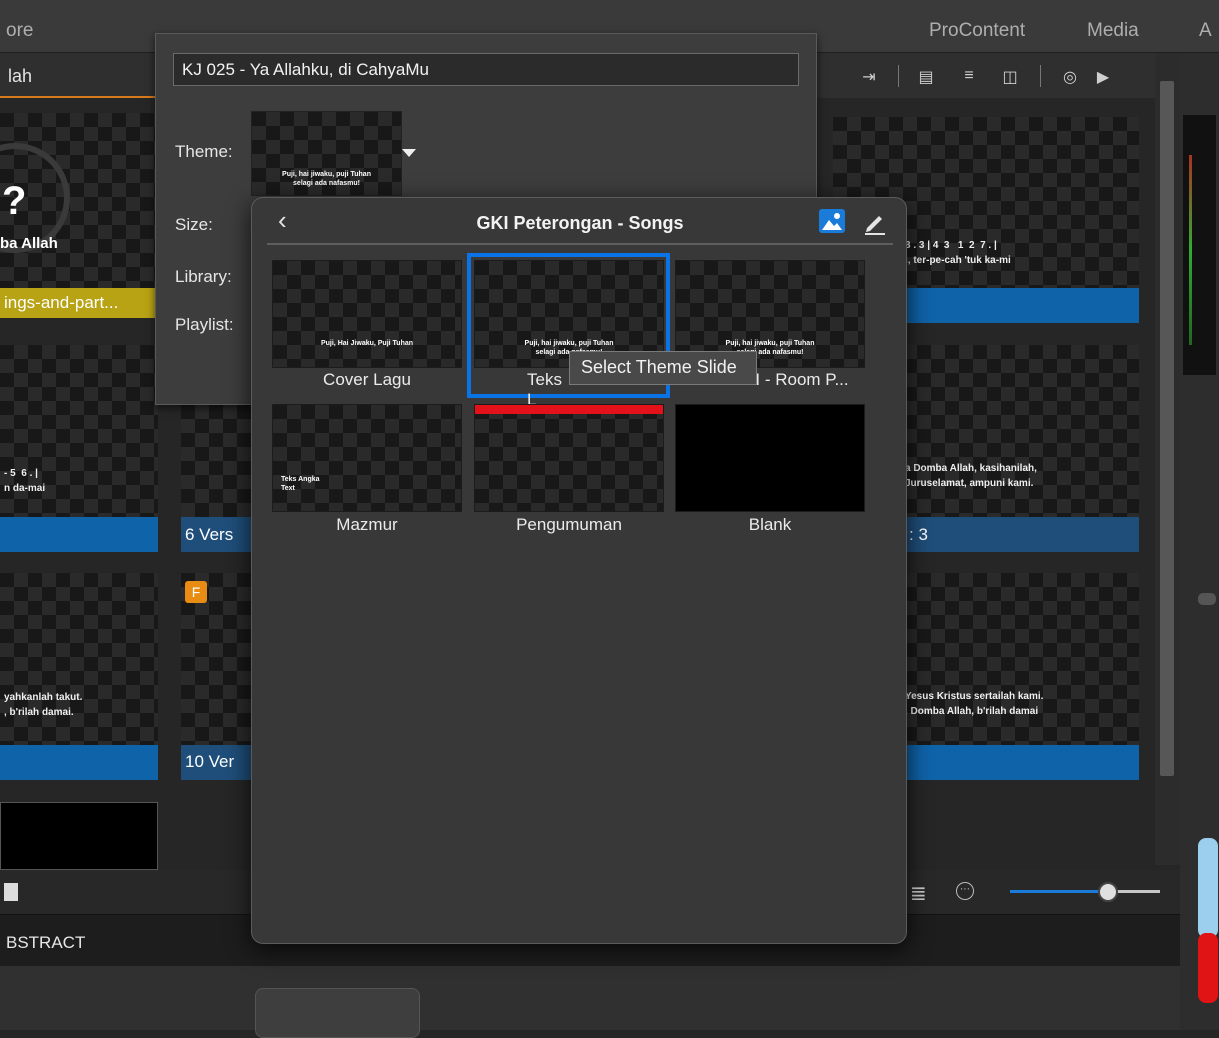 The image size is (1219, 1038). Describe the element at coordinates (210, 761) in the screenshot. I see `slide-label: 10 Ver` at that location.